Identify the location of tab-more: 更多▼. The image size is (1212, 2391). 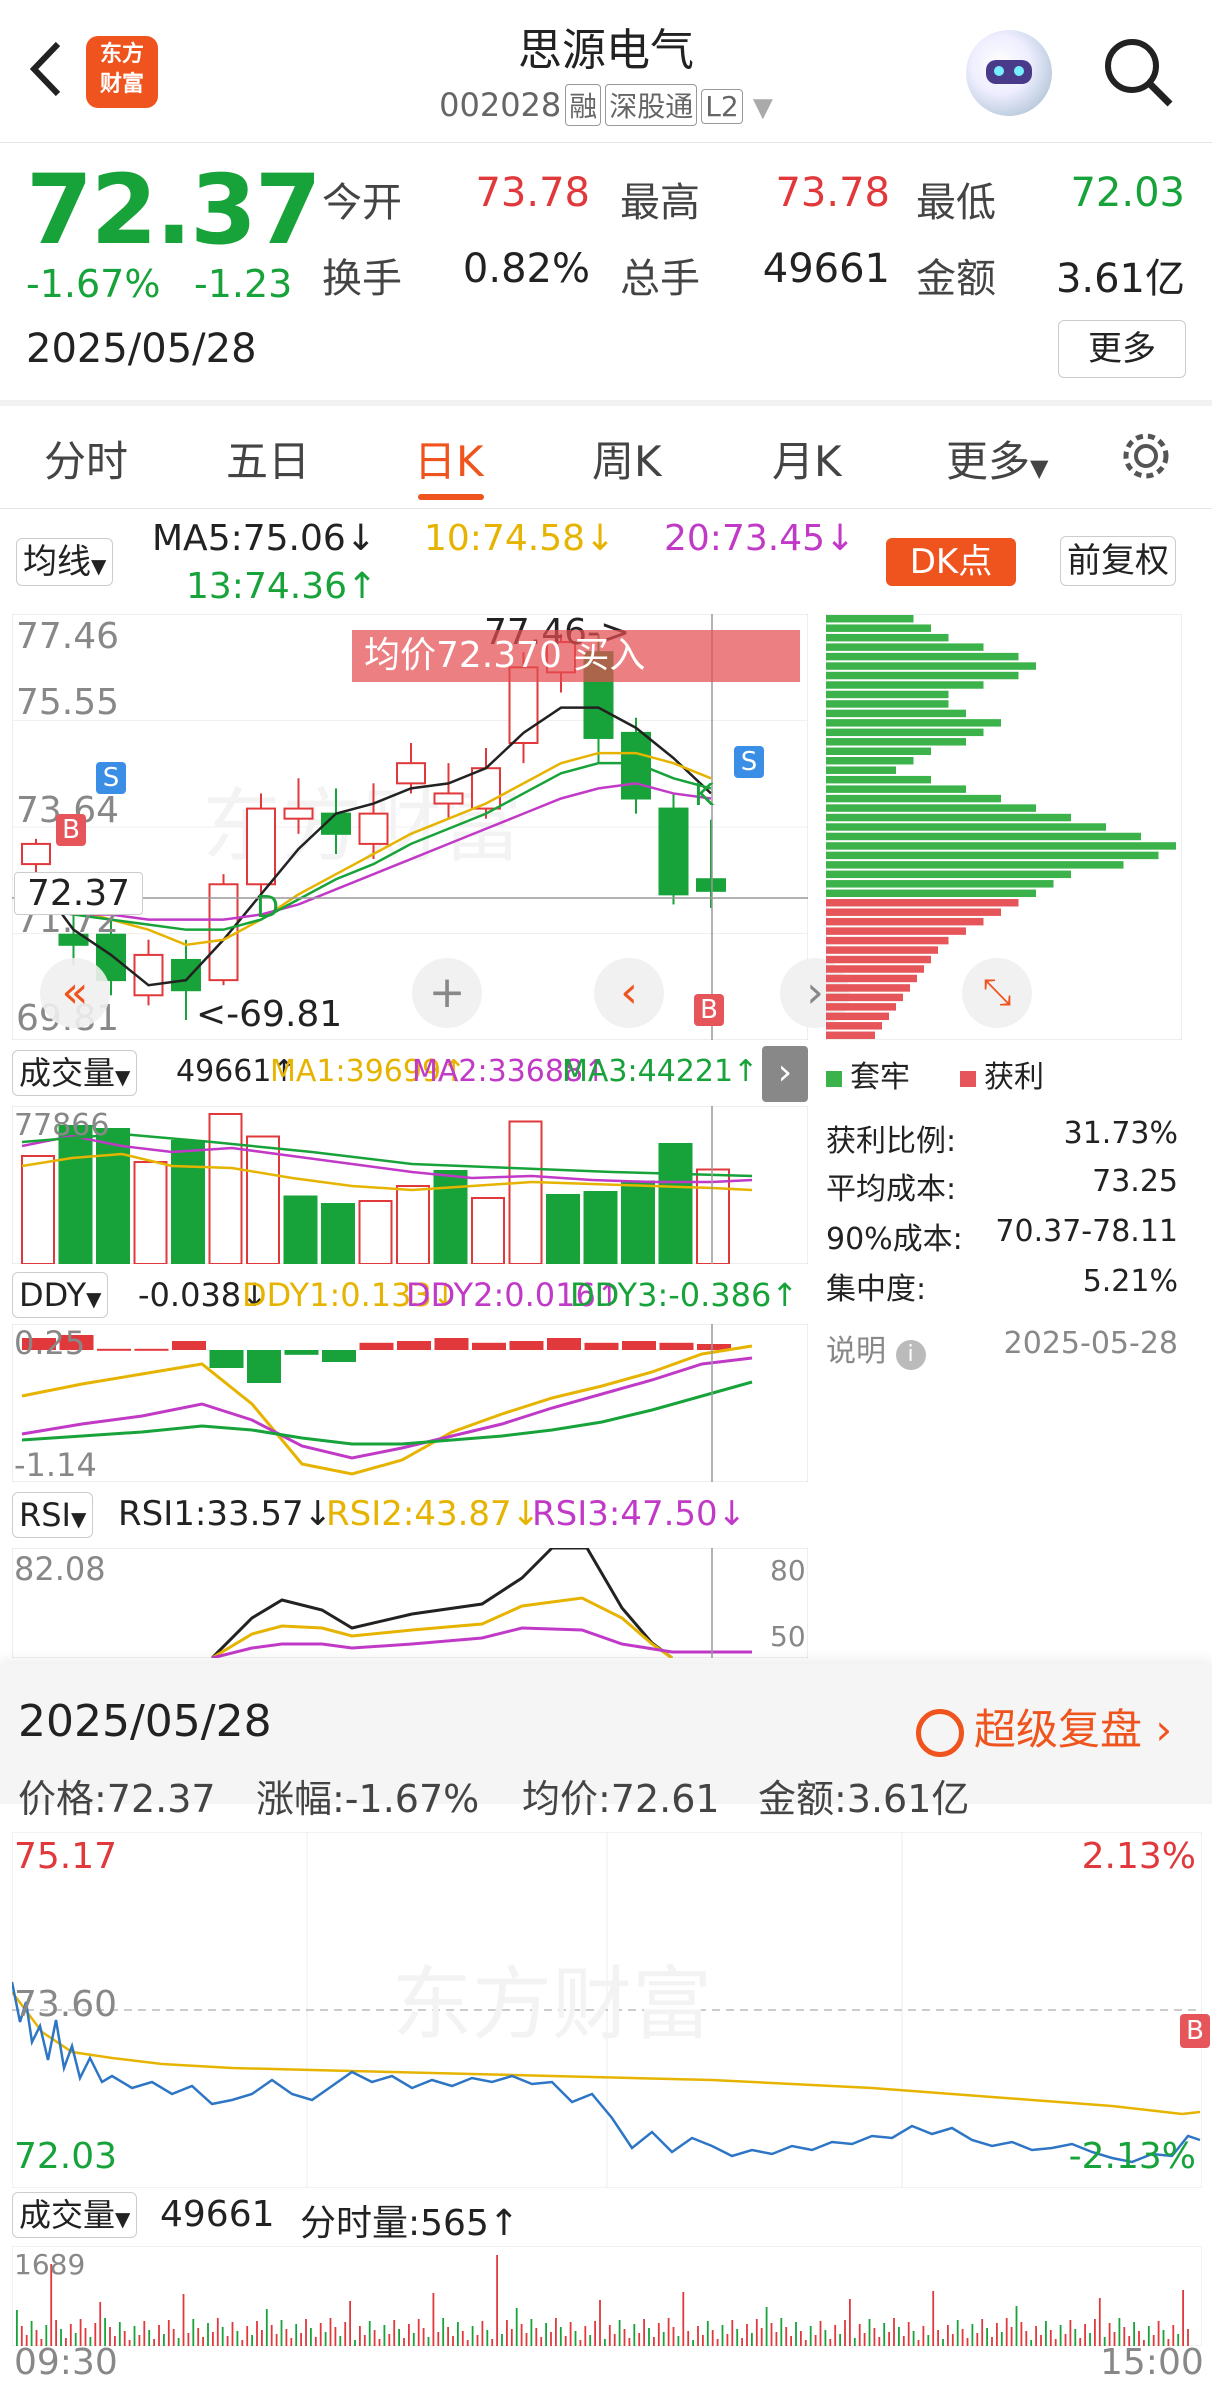
(997, 458).